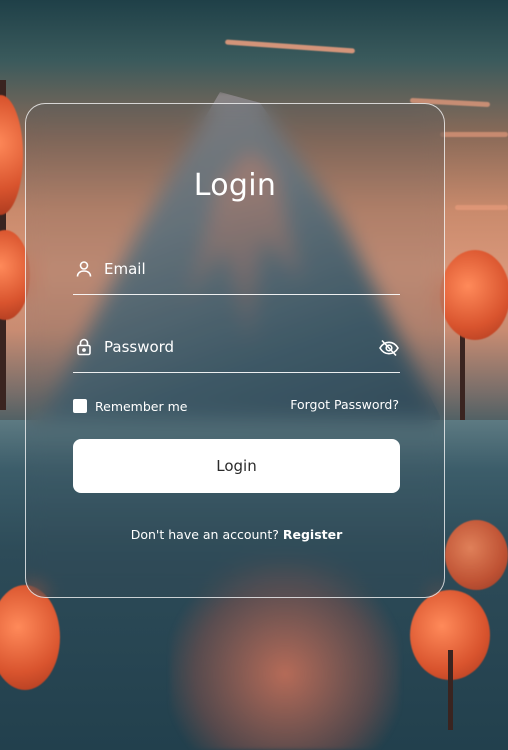 The height and width of the screenshot is (750, 508). Describe the element at coordinates (125, 269) in the screenshot. I see `email-placeholder: Email` at that location.